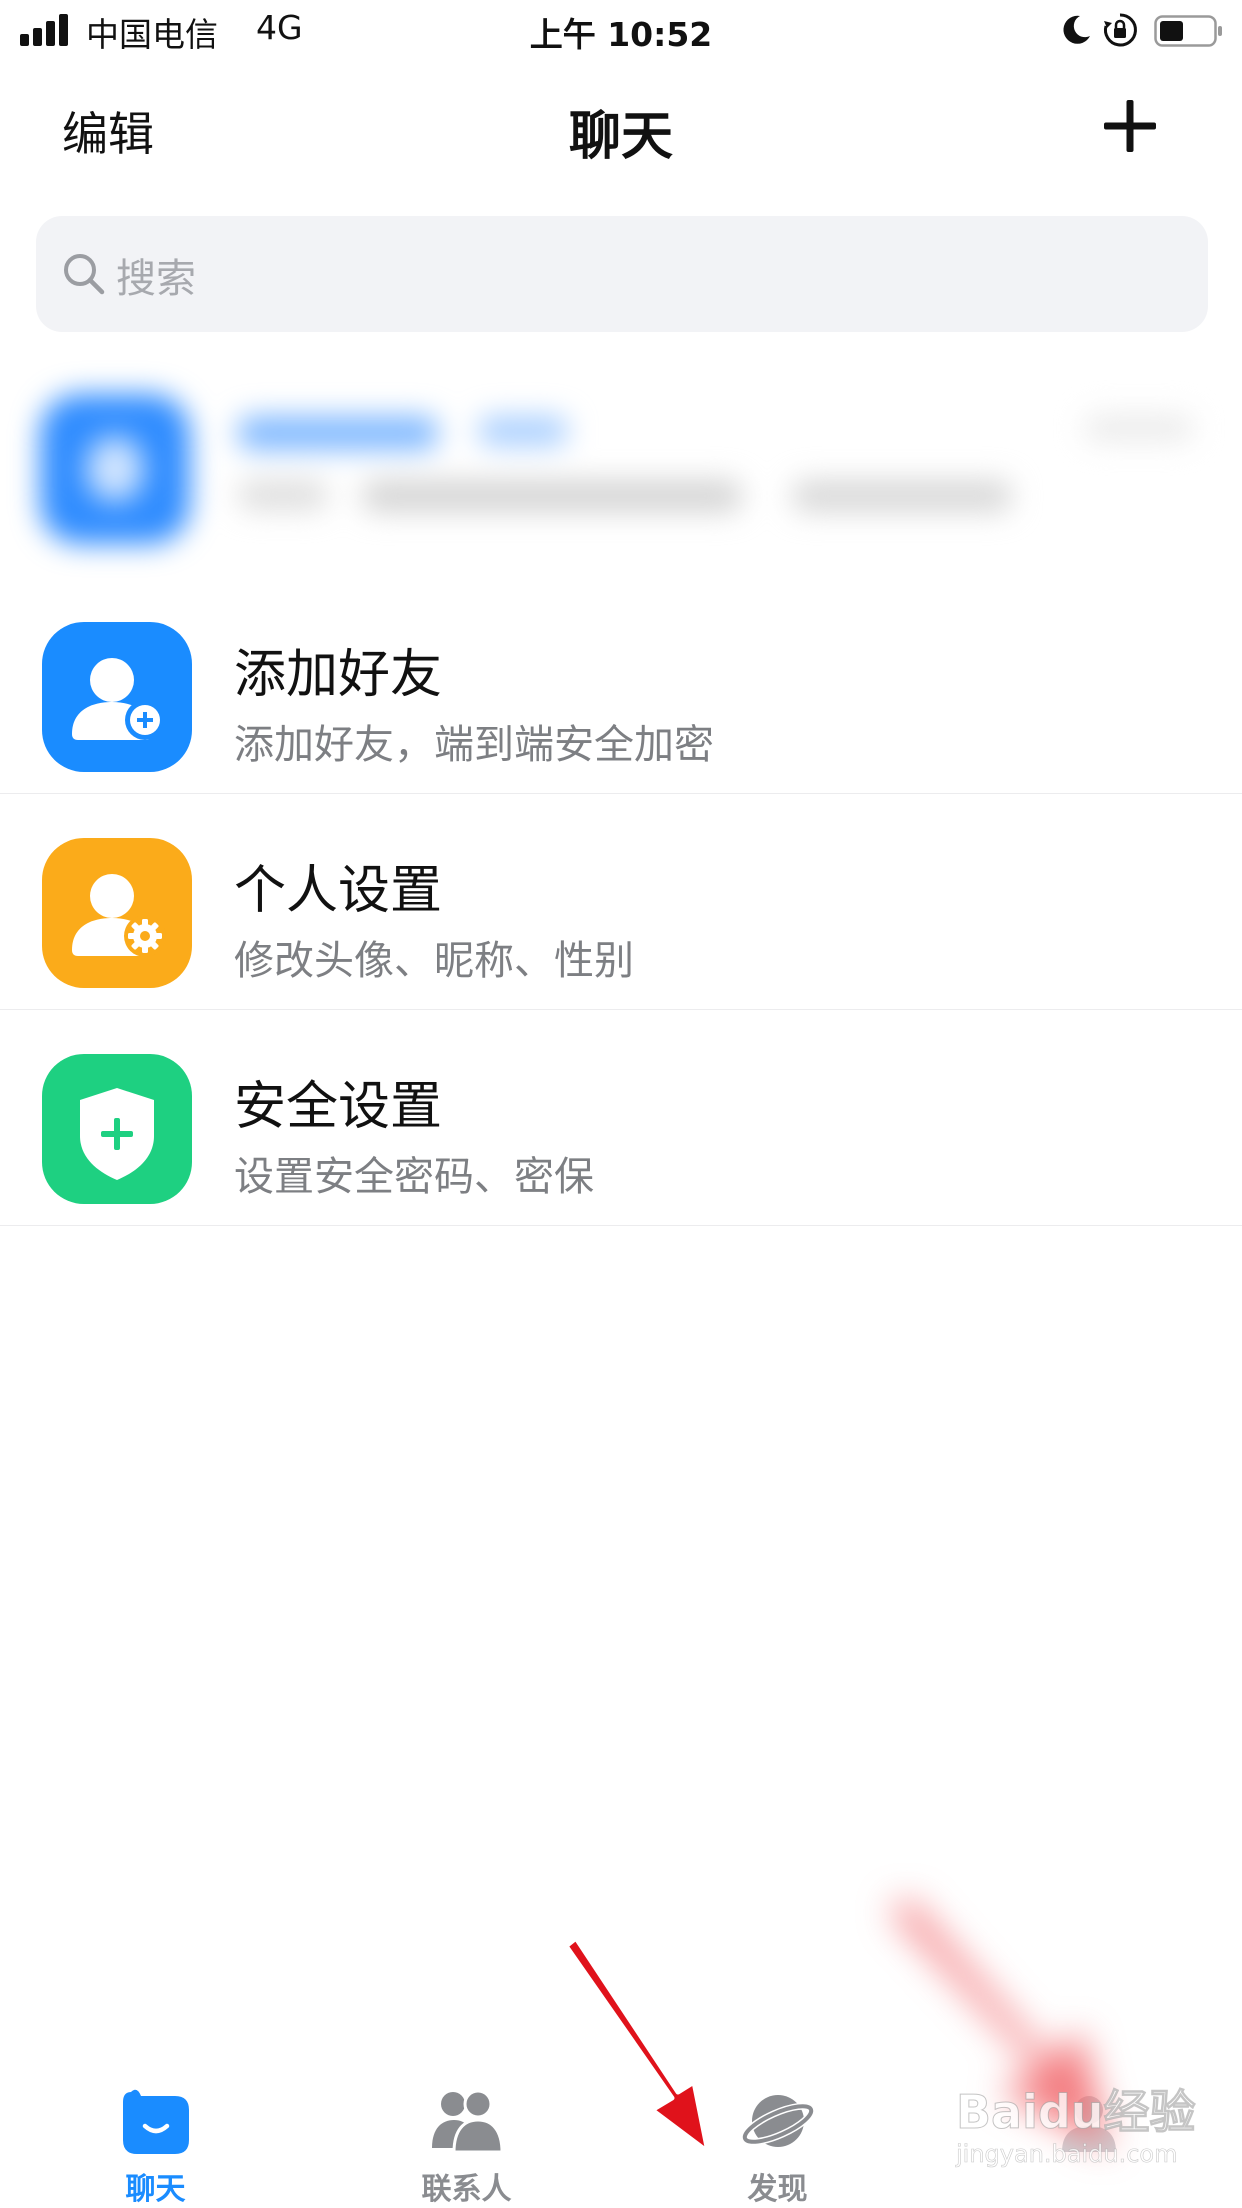 This screenshot has height=2208, width=1242. I want to click on moon-icon, so click(1076, 29).